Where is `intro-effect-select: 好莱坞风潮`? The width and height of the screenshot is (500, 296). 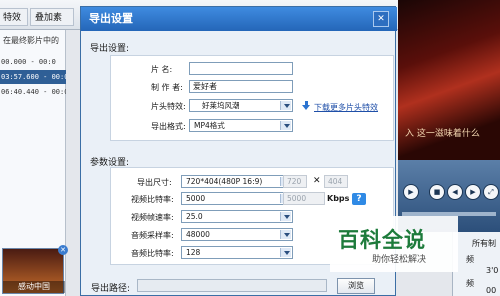 intro-effect-select: 好莱坞风潮 is located at coordinates (241, 105).